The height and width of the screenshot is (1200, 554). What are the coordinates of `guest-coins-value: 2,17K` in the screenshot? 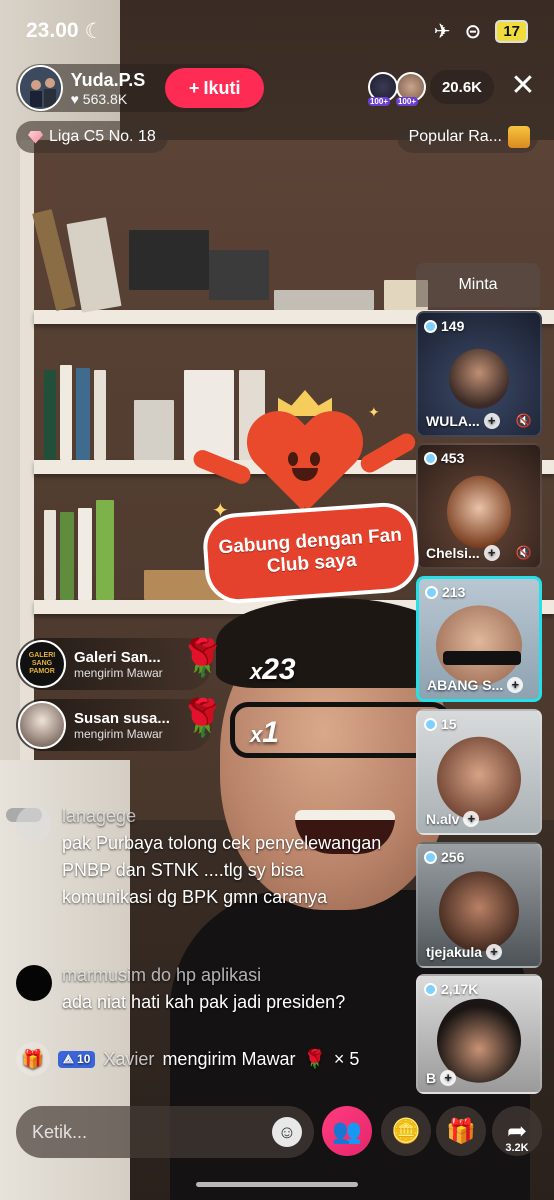 It's located at (460, 989).